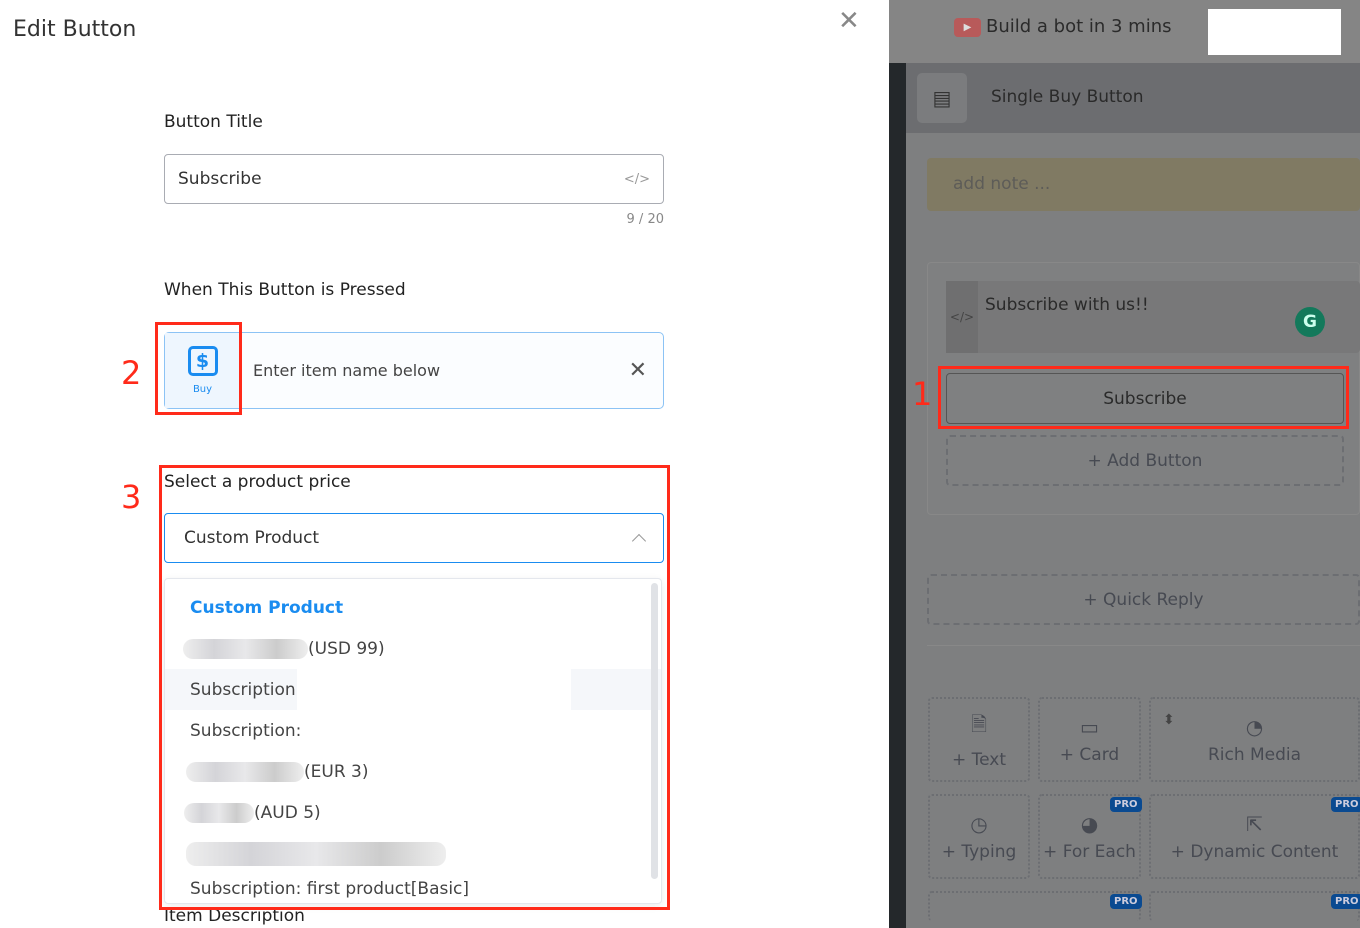 Image resolution: width=1360 pixels, height=928 pixels. Describe the element at coordinates (1310, 322) in the screenshot. I see `grammarly-icon: G` at that location.